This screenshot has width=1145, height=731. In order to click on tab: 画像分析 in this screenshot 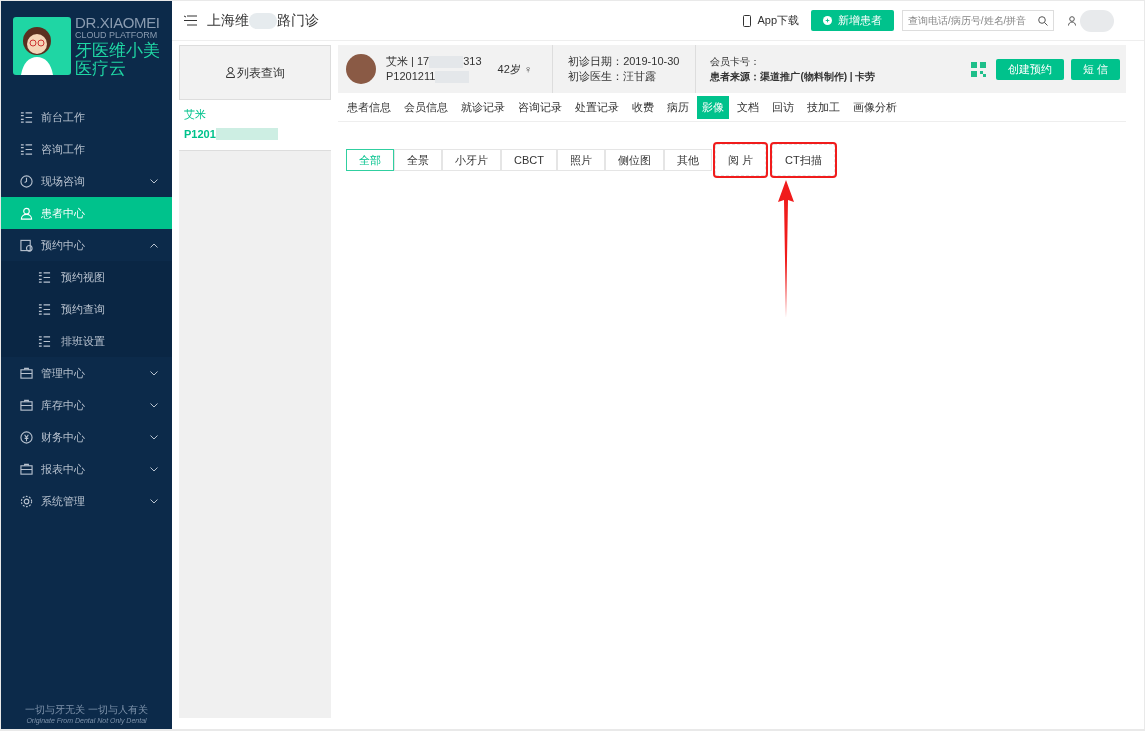, I will do `click(875, 107)`.